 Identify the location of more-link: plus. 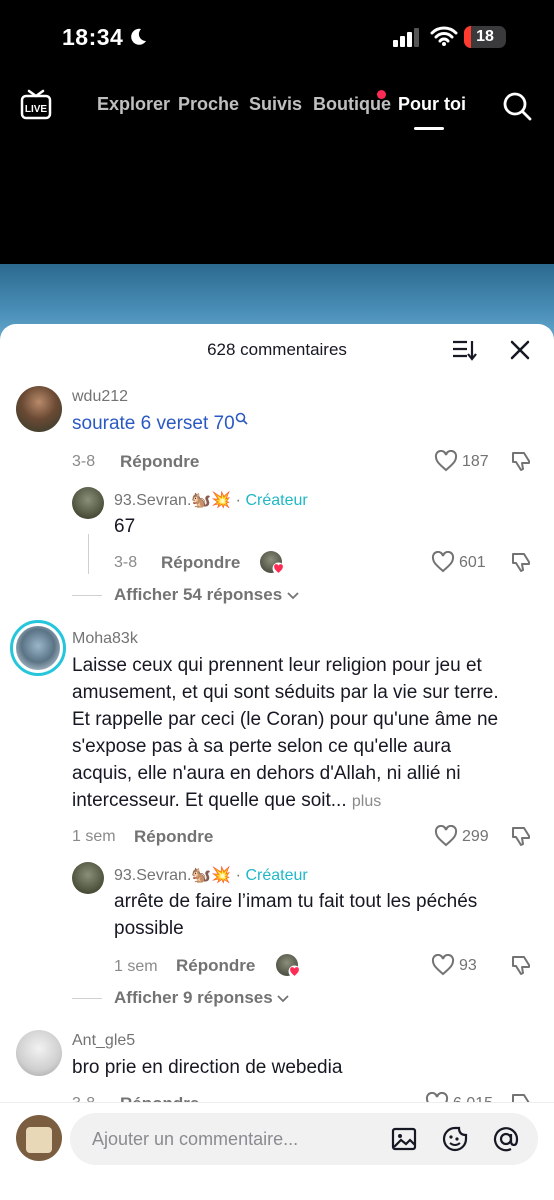
(366, 801).